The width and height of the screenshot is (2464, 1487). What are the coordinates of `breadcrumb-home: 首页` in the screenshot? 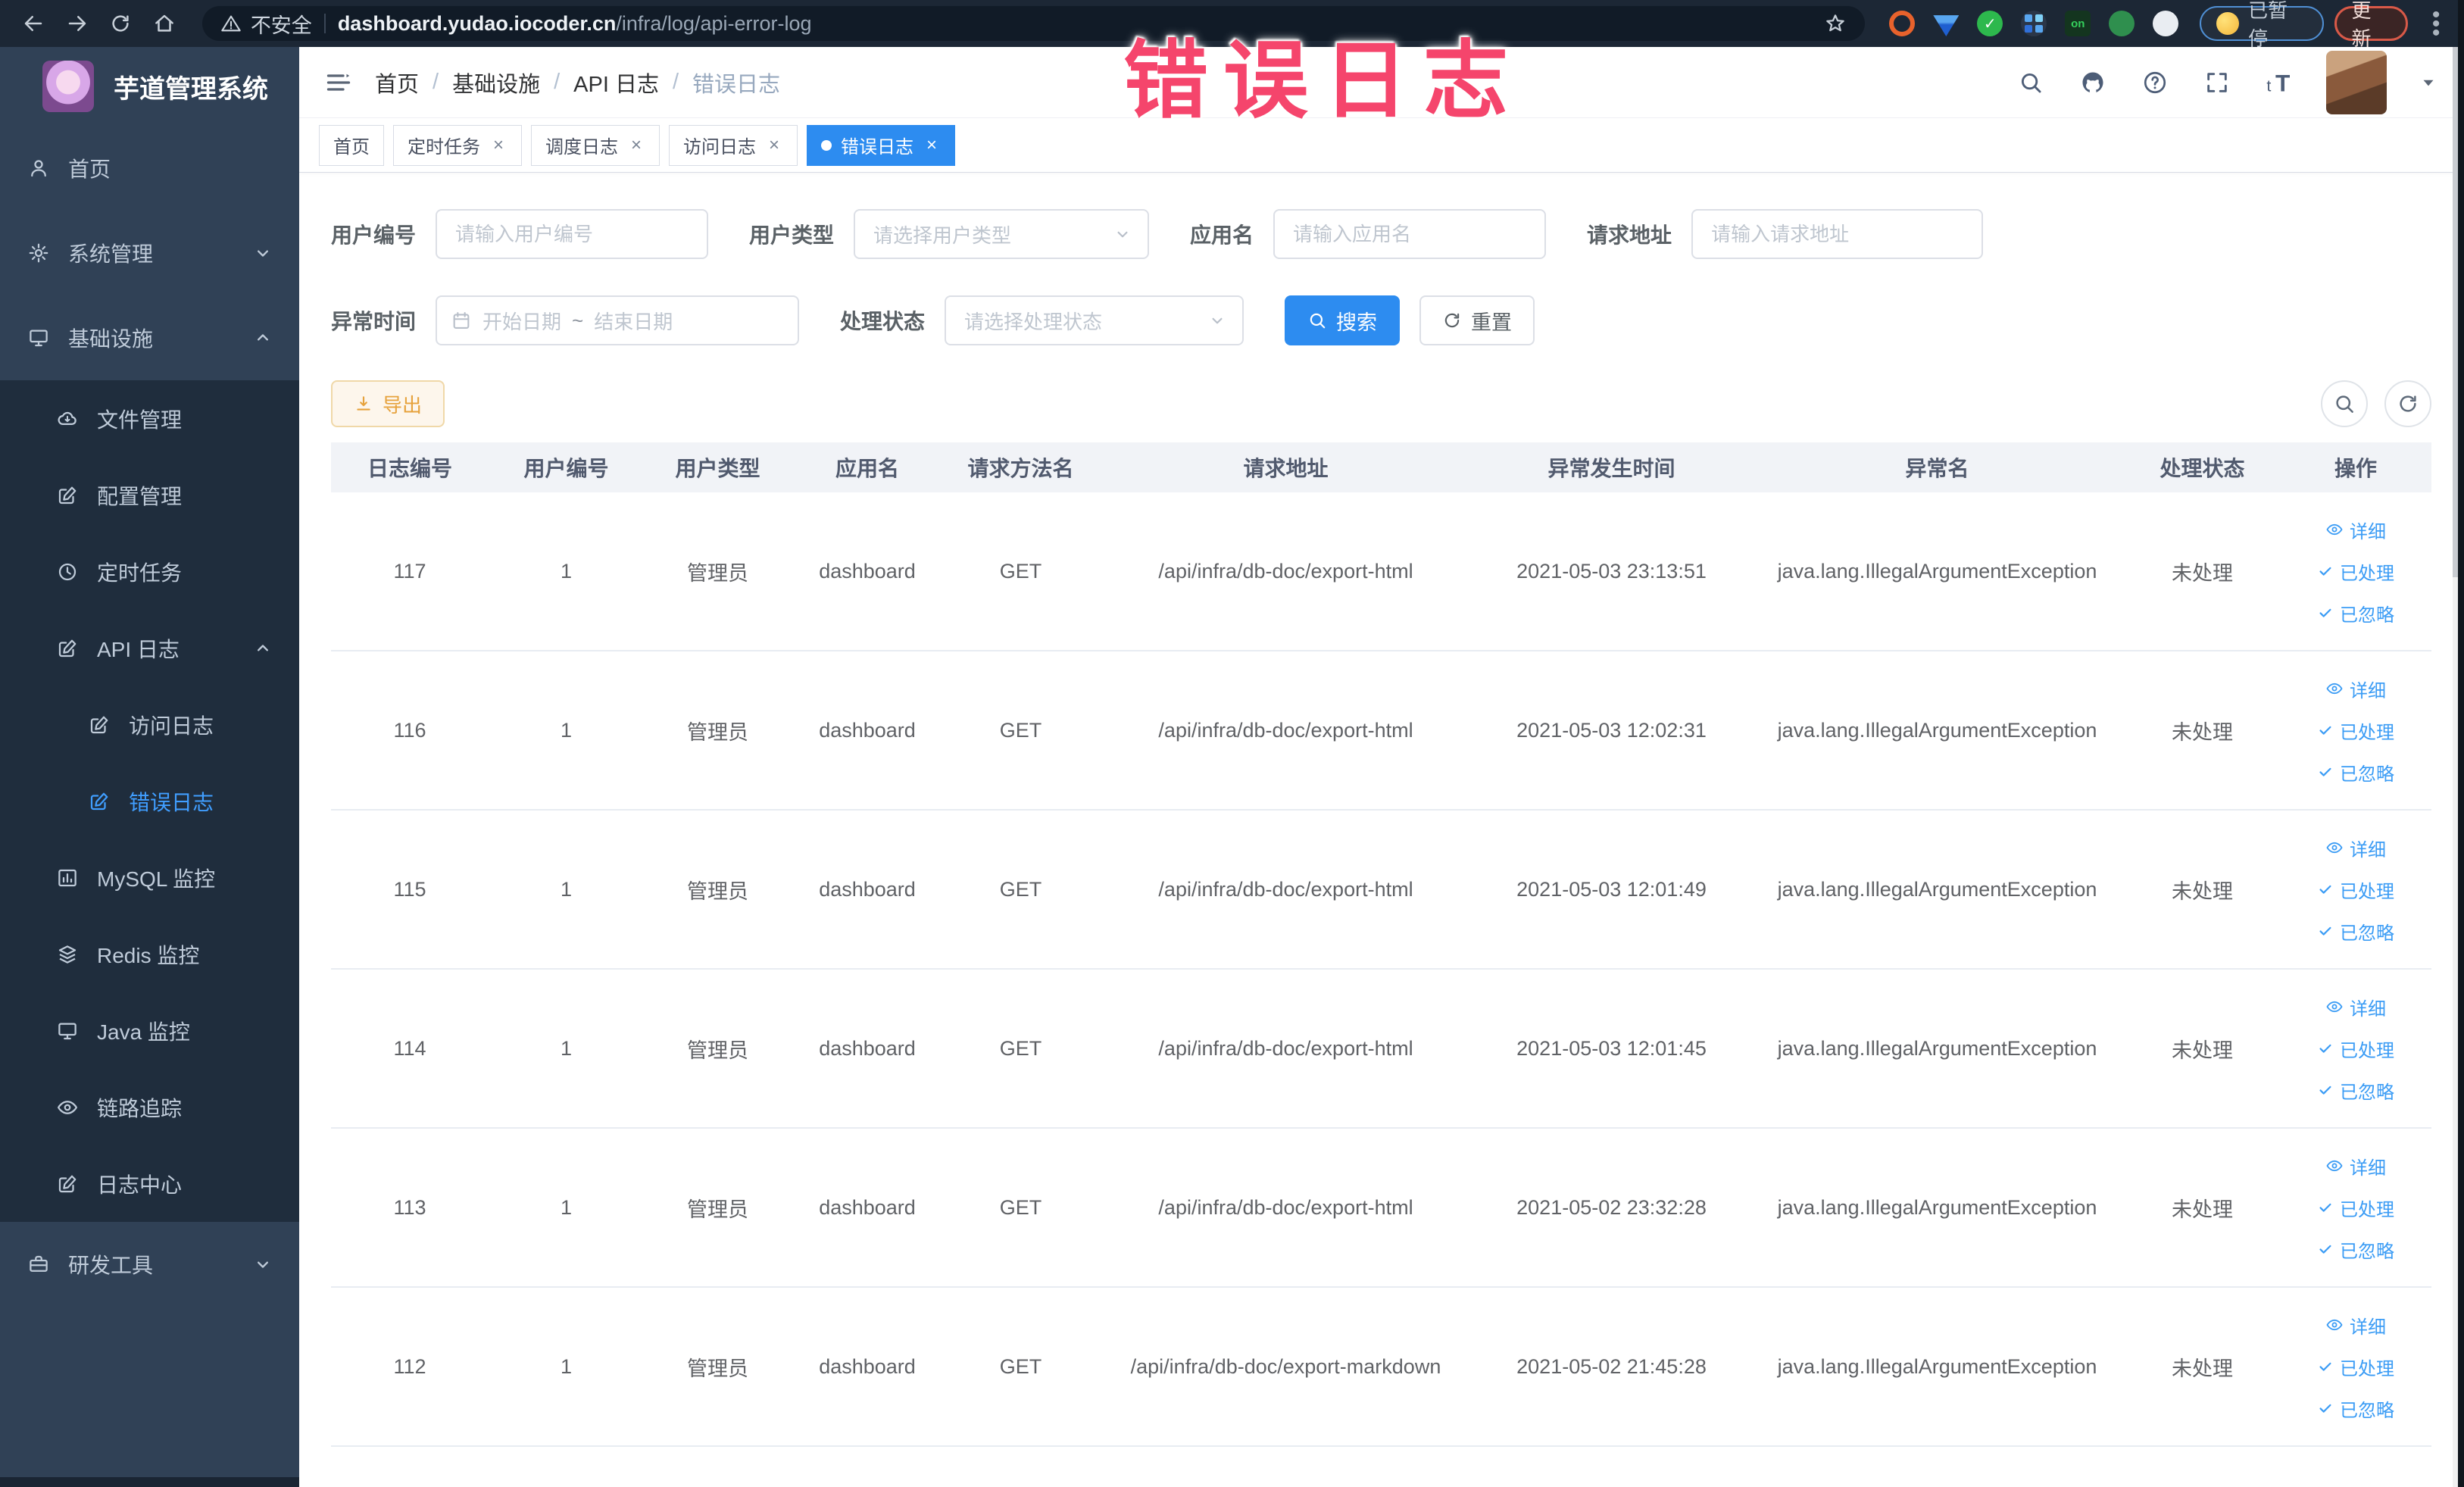 It's located at (397, 82).